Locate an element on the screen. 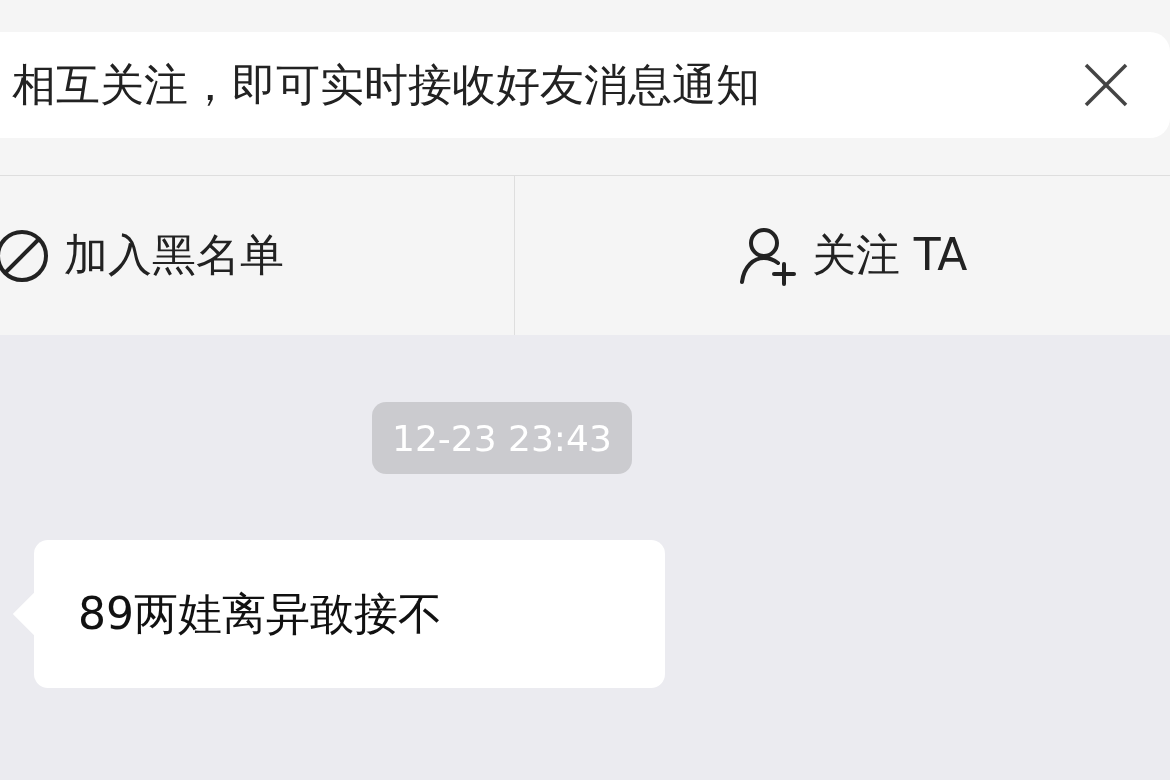  notice-text: 相互关注，即可实时接收好友消息通知 is located at coordinates (386, 84).